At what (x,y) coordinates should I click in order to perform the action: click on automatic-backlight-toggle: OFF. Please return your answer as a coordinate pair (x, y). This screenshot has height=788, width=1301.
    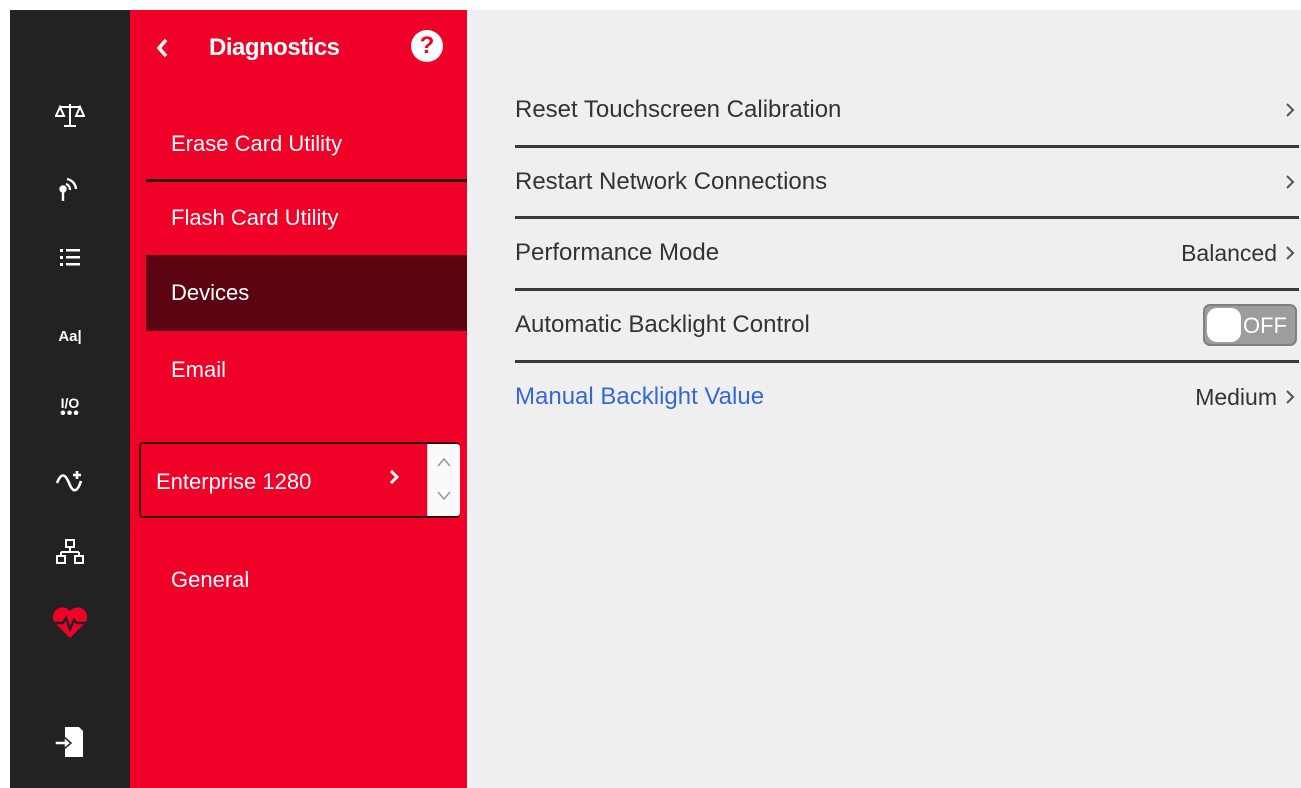
    Looking at the image, I should click on (1250, 325).